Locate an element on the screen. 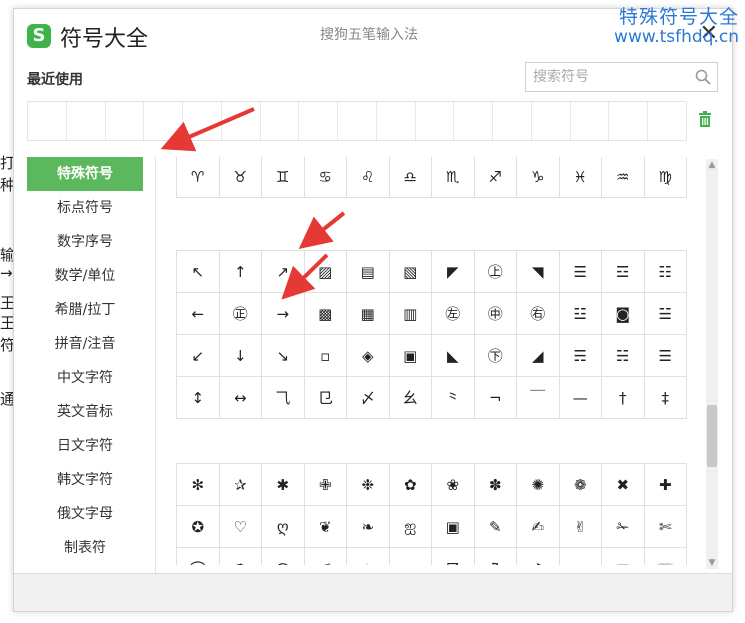  symbol-cell: ▫ is located at coordinates (325, 356).